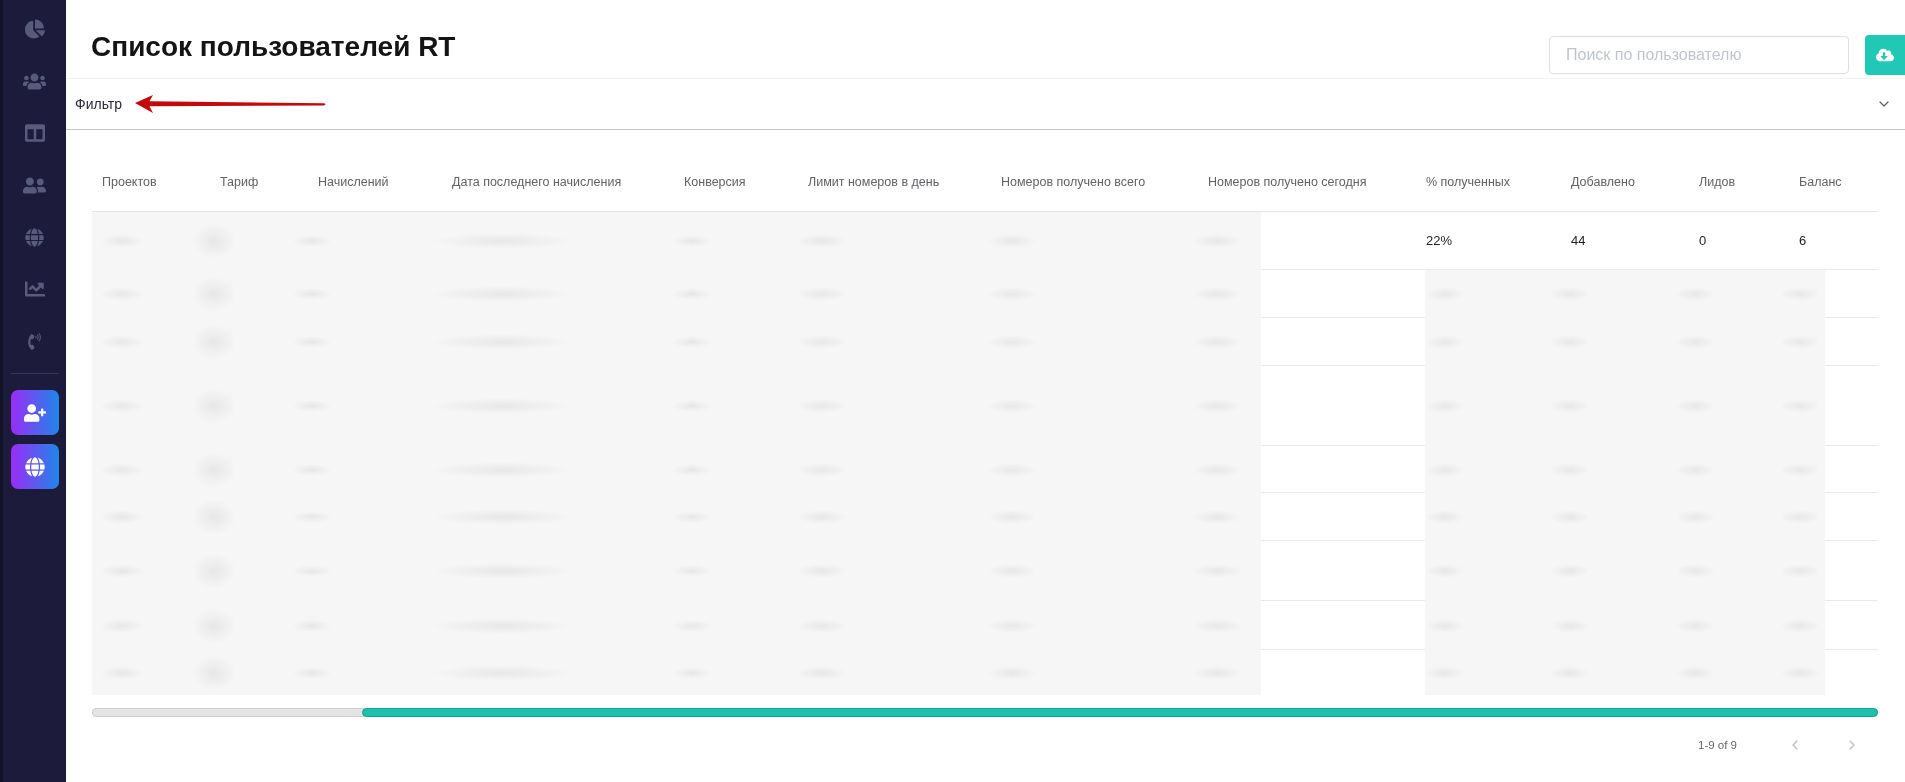 The image size is (1905, 782). I want to click on column-header: % полученных, so click(1468, 181).